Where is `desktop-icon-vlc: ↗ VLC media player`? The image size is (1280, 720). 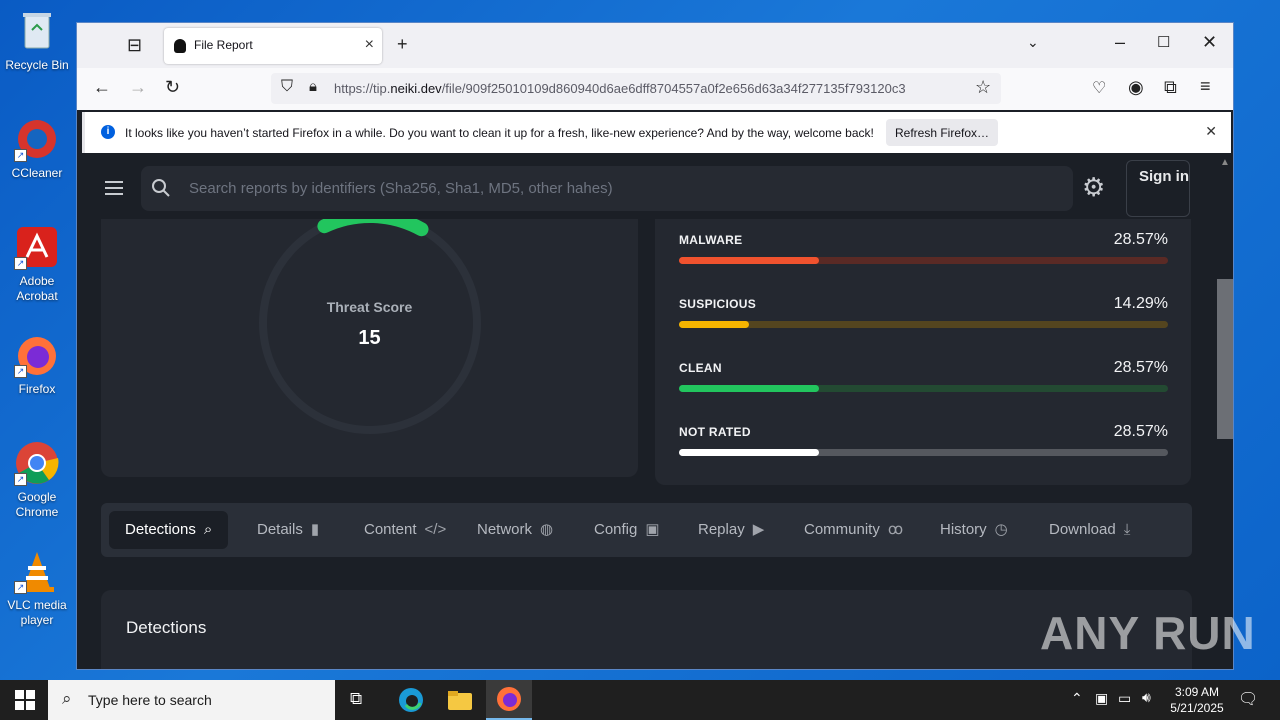 desktop-icon-vlc: ↗ VLC media player is located at coordinates (37, 588).